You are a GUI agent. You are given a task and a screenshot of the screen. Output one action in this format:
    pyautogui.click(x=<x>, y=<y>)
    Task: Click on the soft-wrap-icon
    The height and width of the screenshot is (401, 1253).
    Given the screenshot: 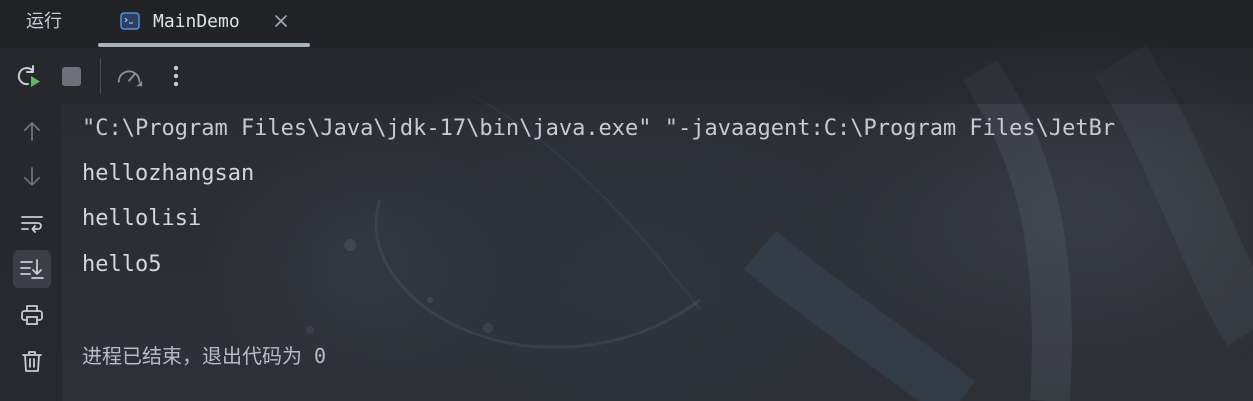 What is the action you would take?
    pyautogui.click(x=32, y=224)
    